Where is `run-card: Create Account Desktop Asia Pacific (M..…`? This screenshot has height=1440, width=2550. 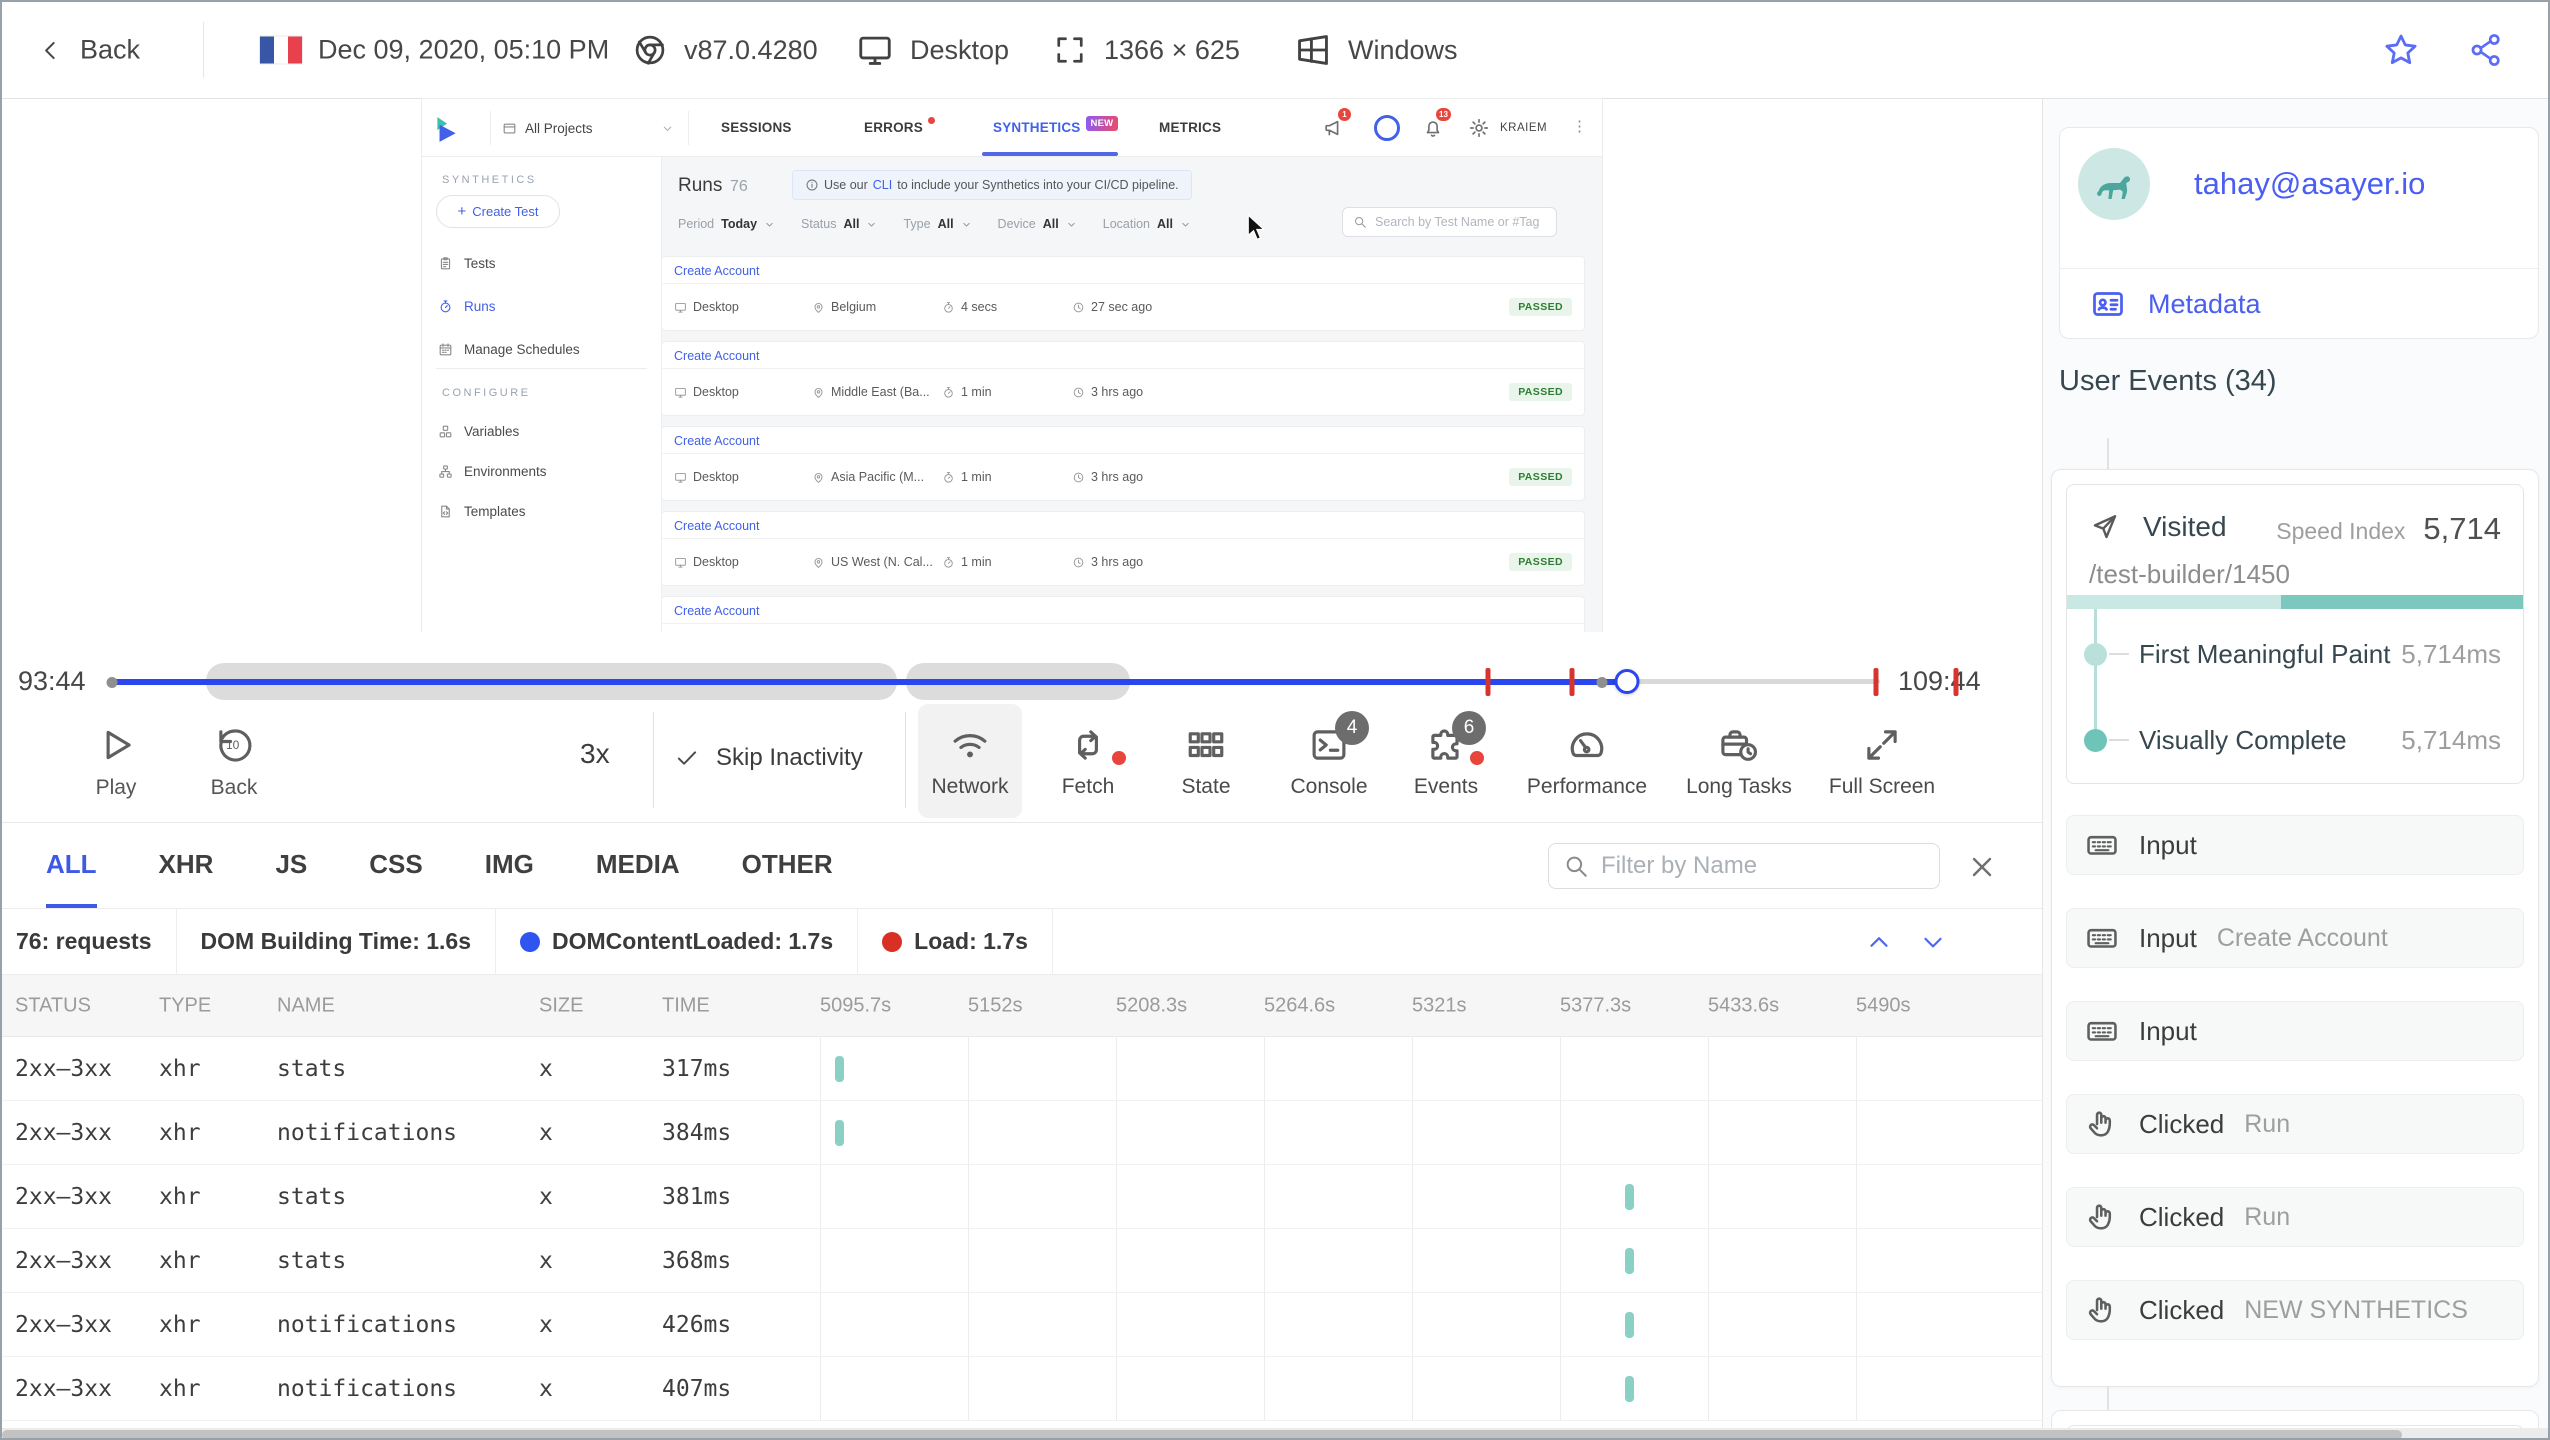
run-card: Create Account Desktop Asia Pacific (M..… is located at coordinates (1123, 463).